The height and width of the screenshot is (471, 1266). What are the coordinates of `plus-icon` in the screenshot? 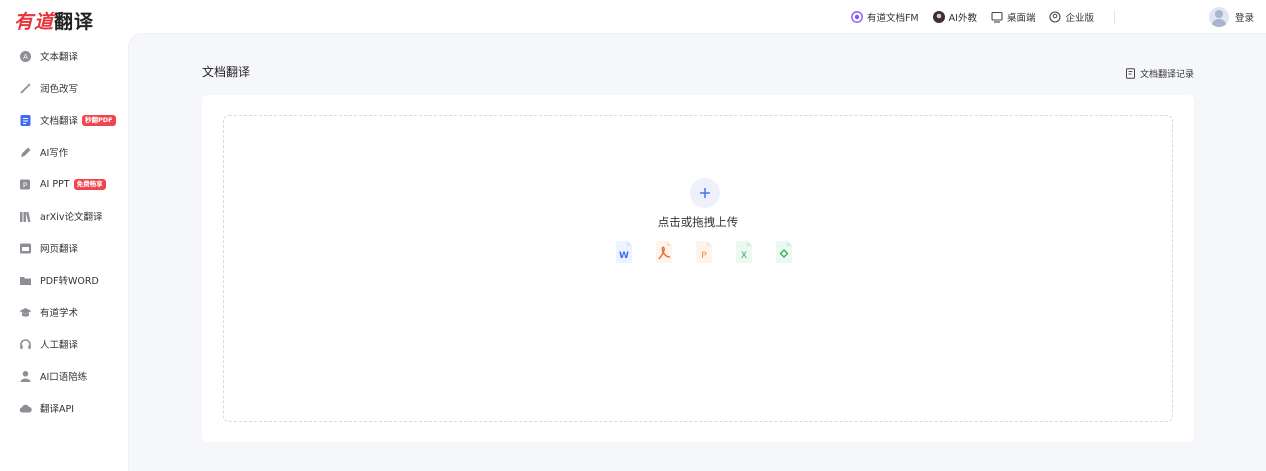 It's located at (705, 193).